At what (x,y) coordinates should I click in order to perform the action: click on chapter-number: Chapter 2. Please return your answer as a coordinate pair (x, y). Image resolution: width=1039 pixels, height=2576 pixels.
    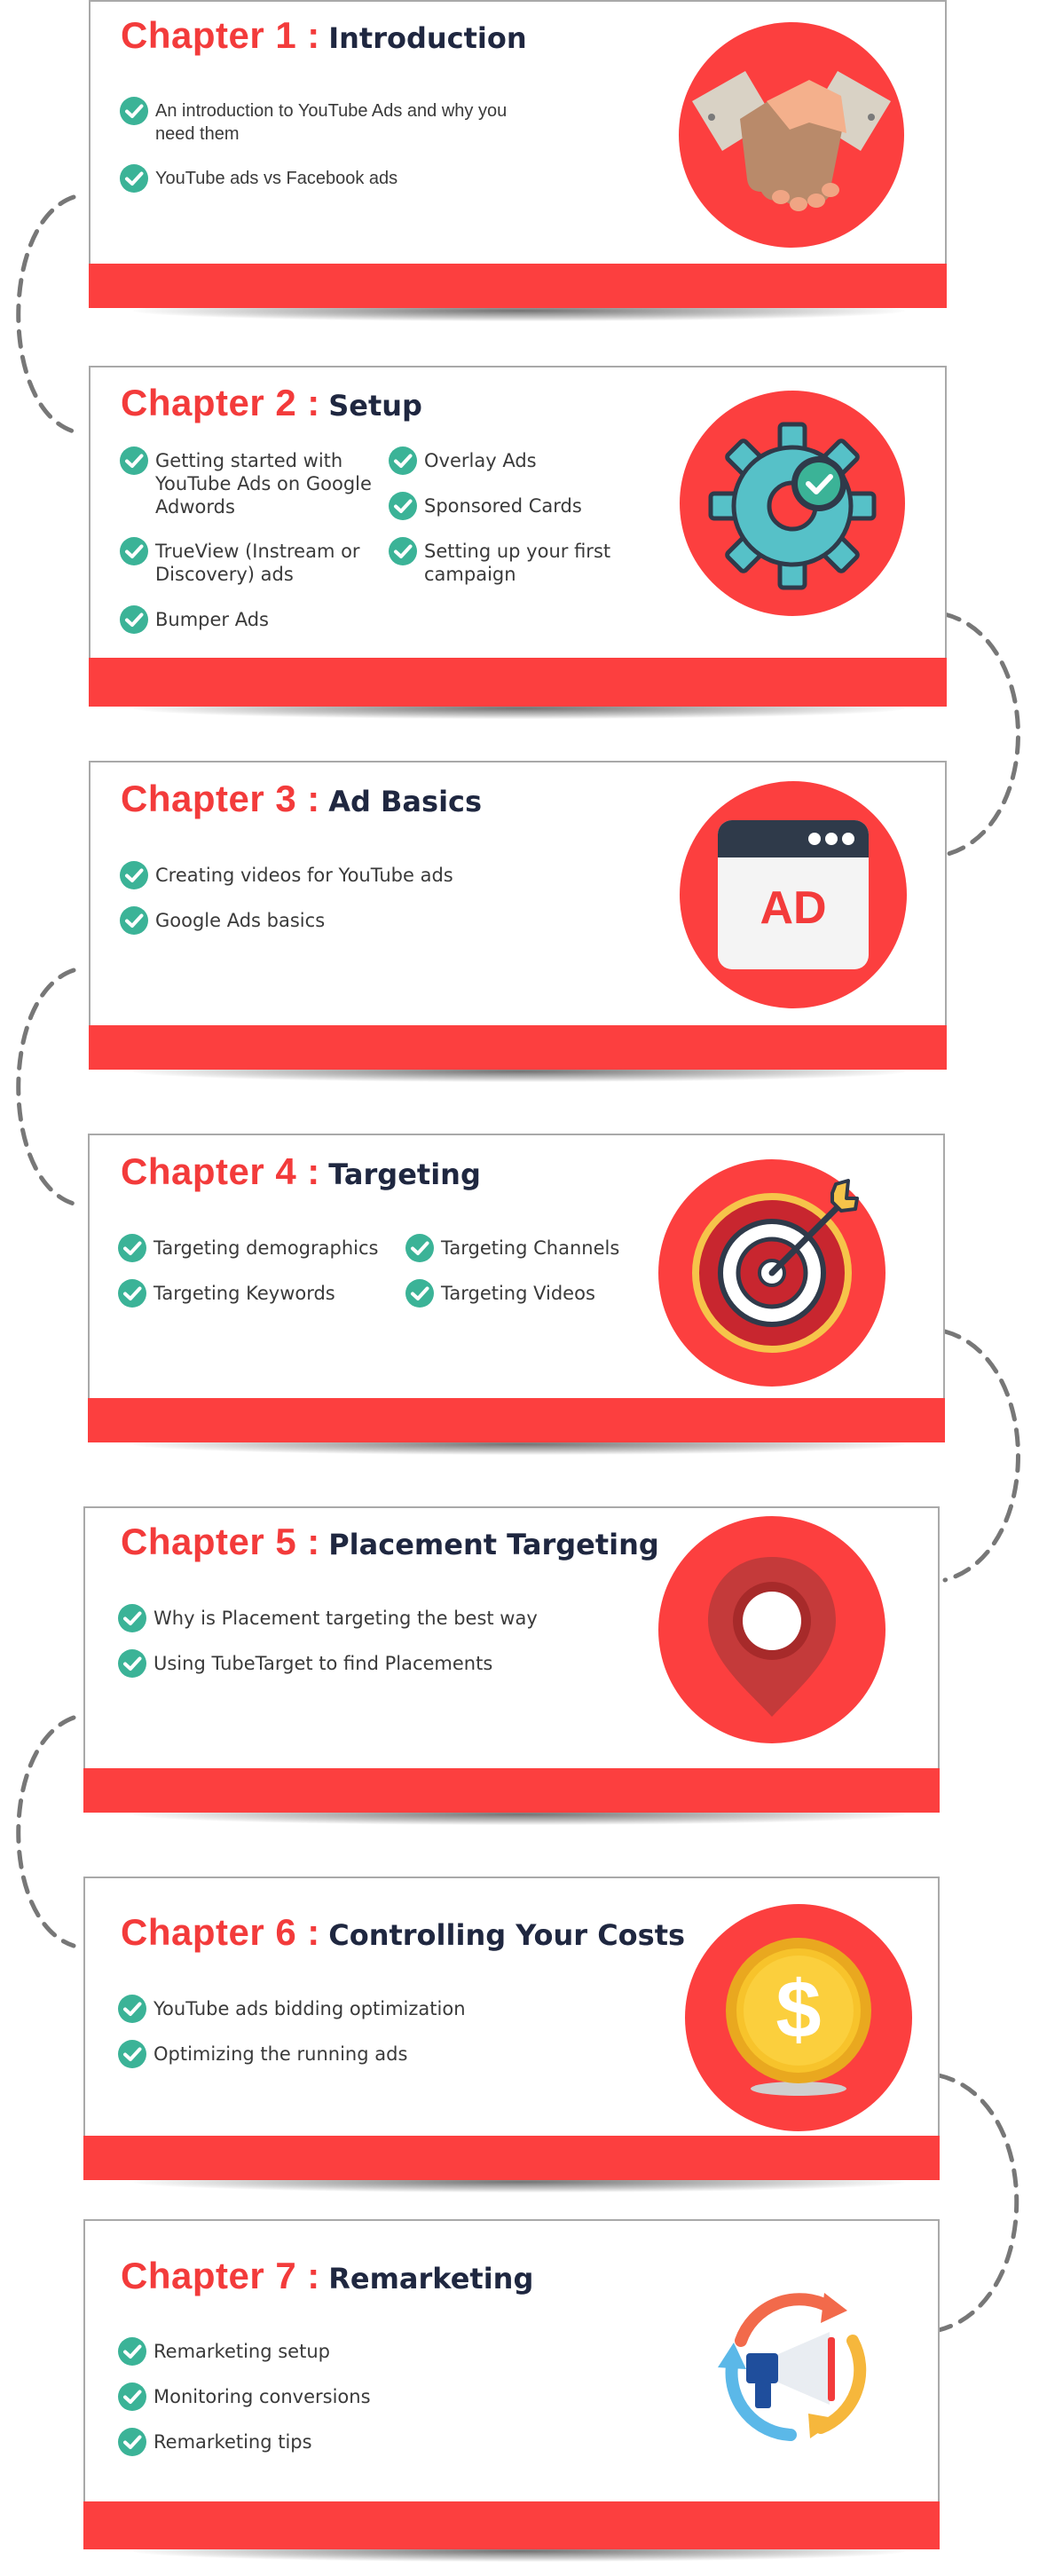
    Looking at the image, I should click on (209, 402).